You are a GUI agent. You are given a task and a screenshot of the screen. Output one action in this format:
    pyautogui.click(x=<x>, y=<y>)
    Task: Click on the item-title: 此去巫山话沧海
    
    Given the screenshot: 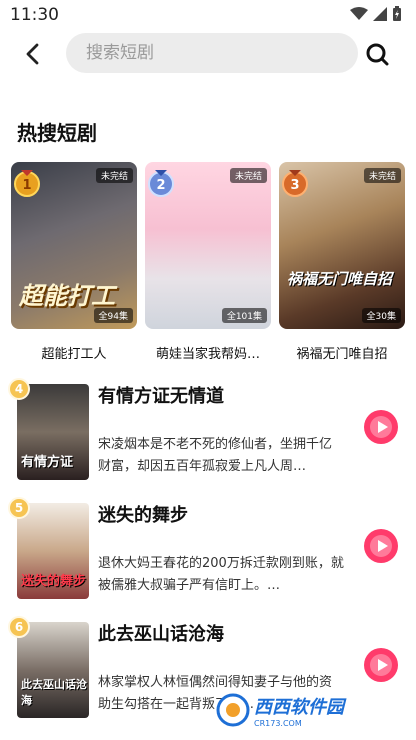 What is the action you would take?
    pyautogui.click(x=161, y=633)
    